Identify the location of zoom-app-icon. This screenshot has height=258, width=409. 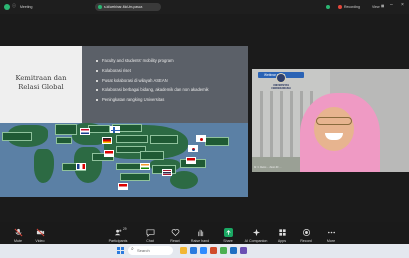
(203, 250).